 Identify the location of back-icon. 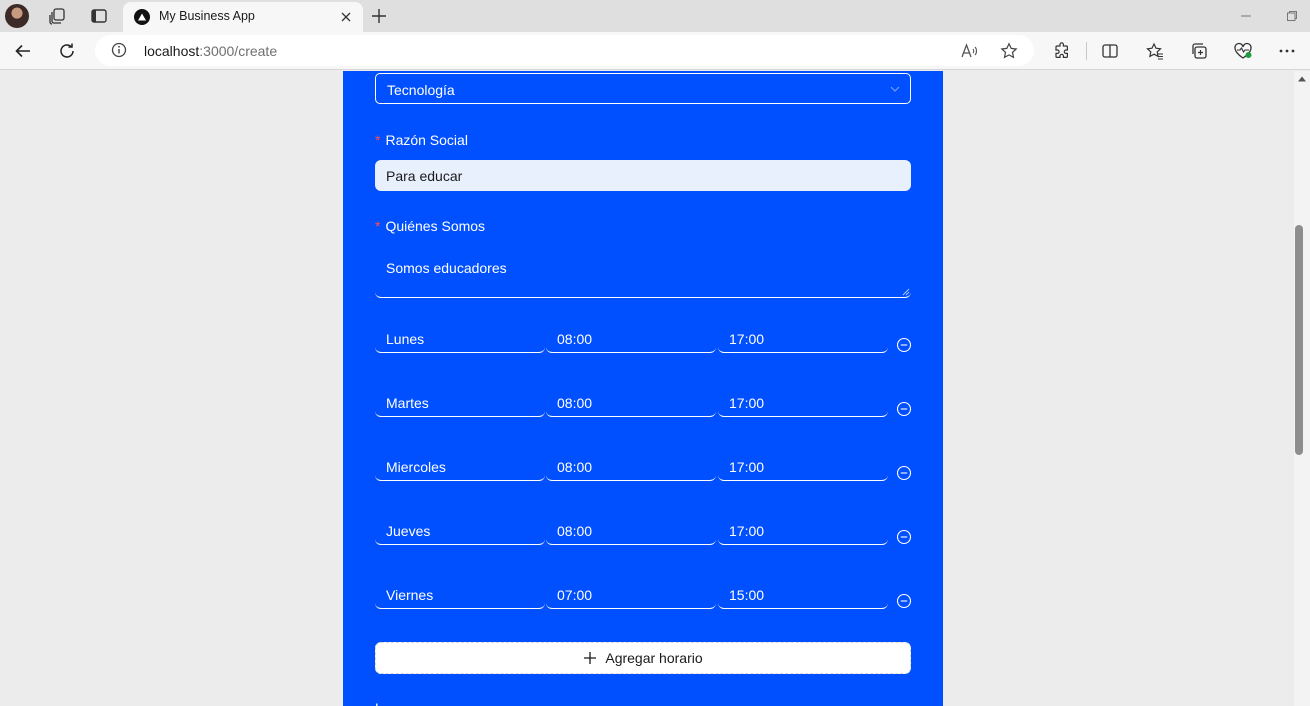
(23, 51).